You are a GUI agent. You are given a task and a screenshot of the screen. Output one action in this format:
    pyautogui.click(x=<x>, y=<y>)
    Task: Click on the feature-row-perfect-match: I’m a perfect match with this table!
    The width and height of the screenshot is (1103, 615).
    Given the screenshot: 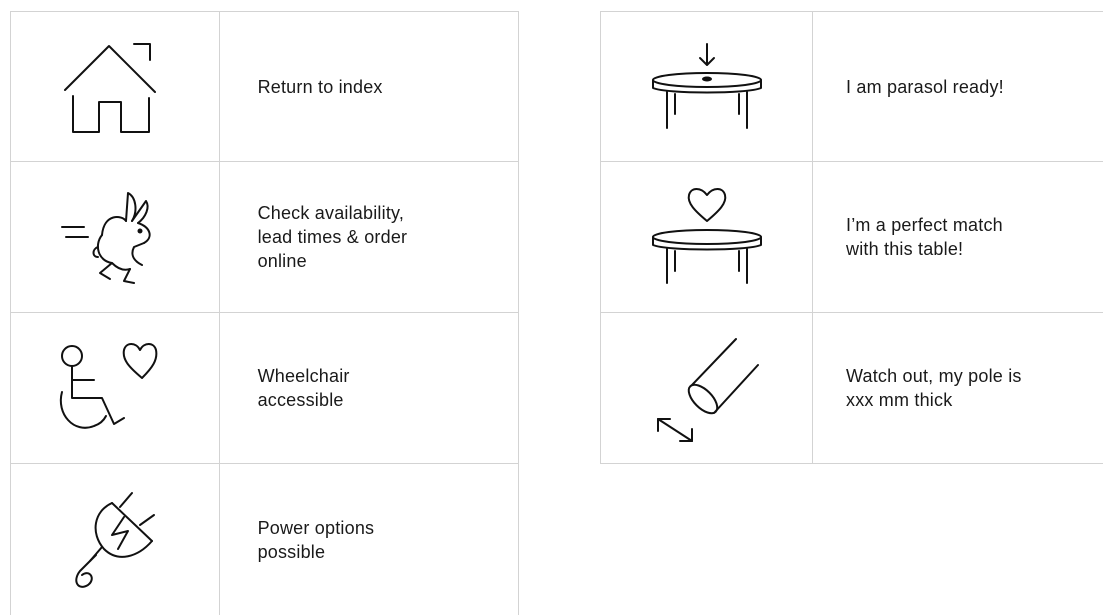 What is the action you would take?
    pyautogui.click(x=851, y=236)
    